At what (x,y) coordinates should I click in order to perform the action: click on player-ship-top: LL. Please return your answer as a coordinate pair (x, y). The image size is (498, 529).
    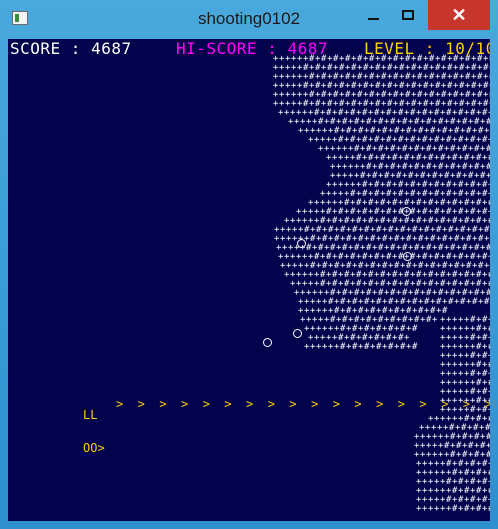
    Looking at the image, I should click on (90, 415).